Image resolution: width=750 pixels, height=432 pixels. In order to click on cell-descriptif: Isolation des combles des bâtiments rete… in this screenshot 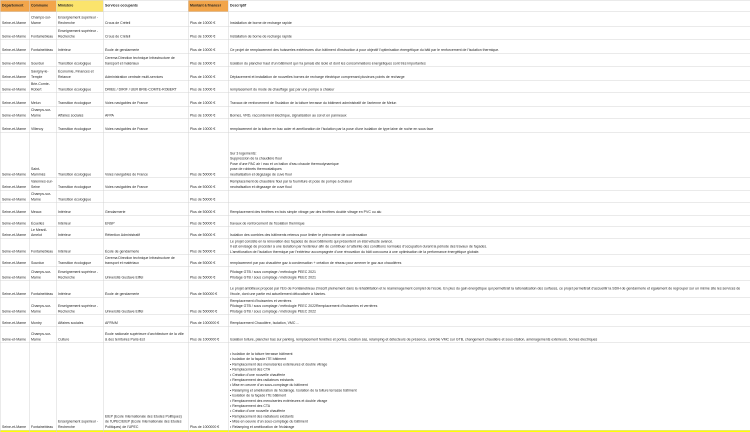, I will do `click(489, 232)`.